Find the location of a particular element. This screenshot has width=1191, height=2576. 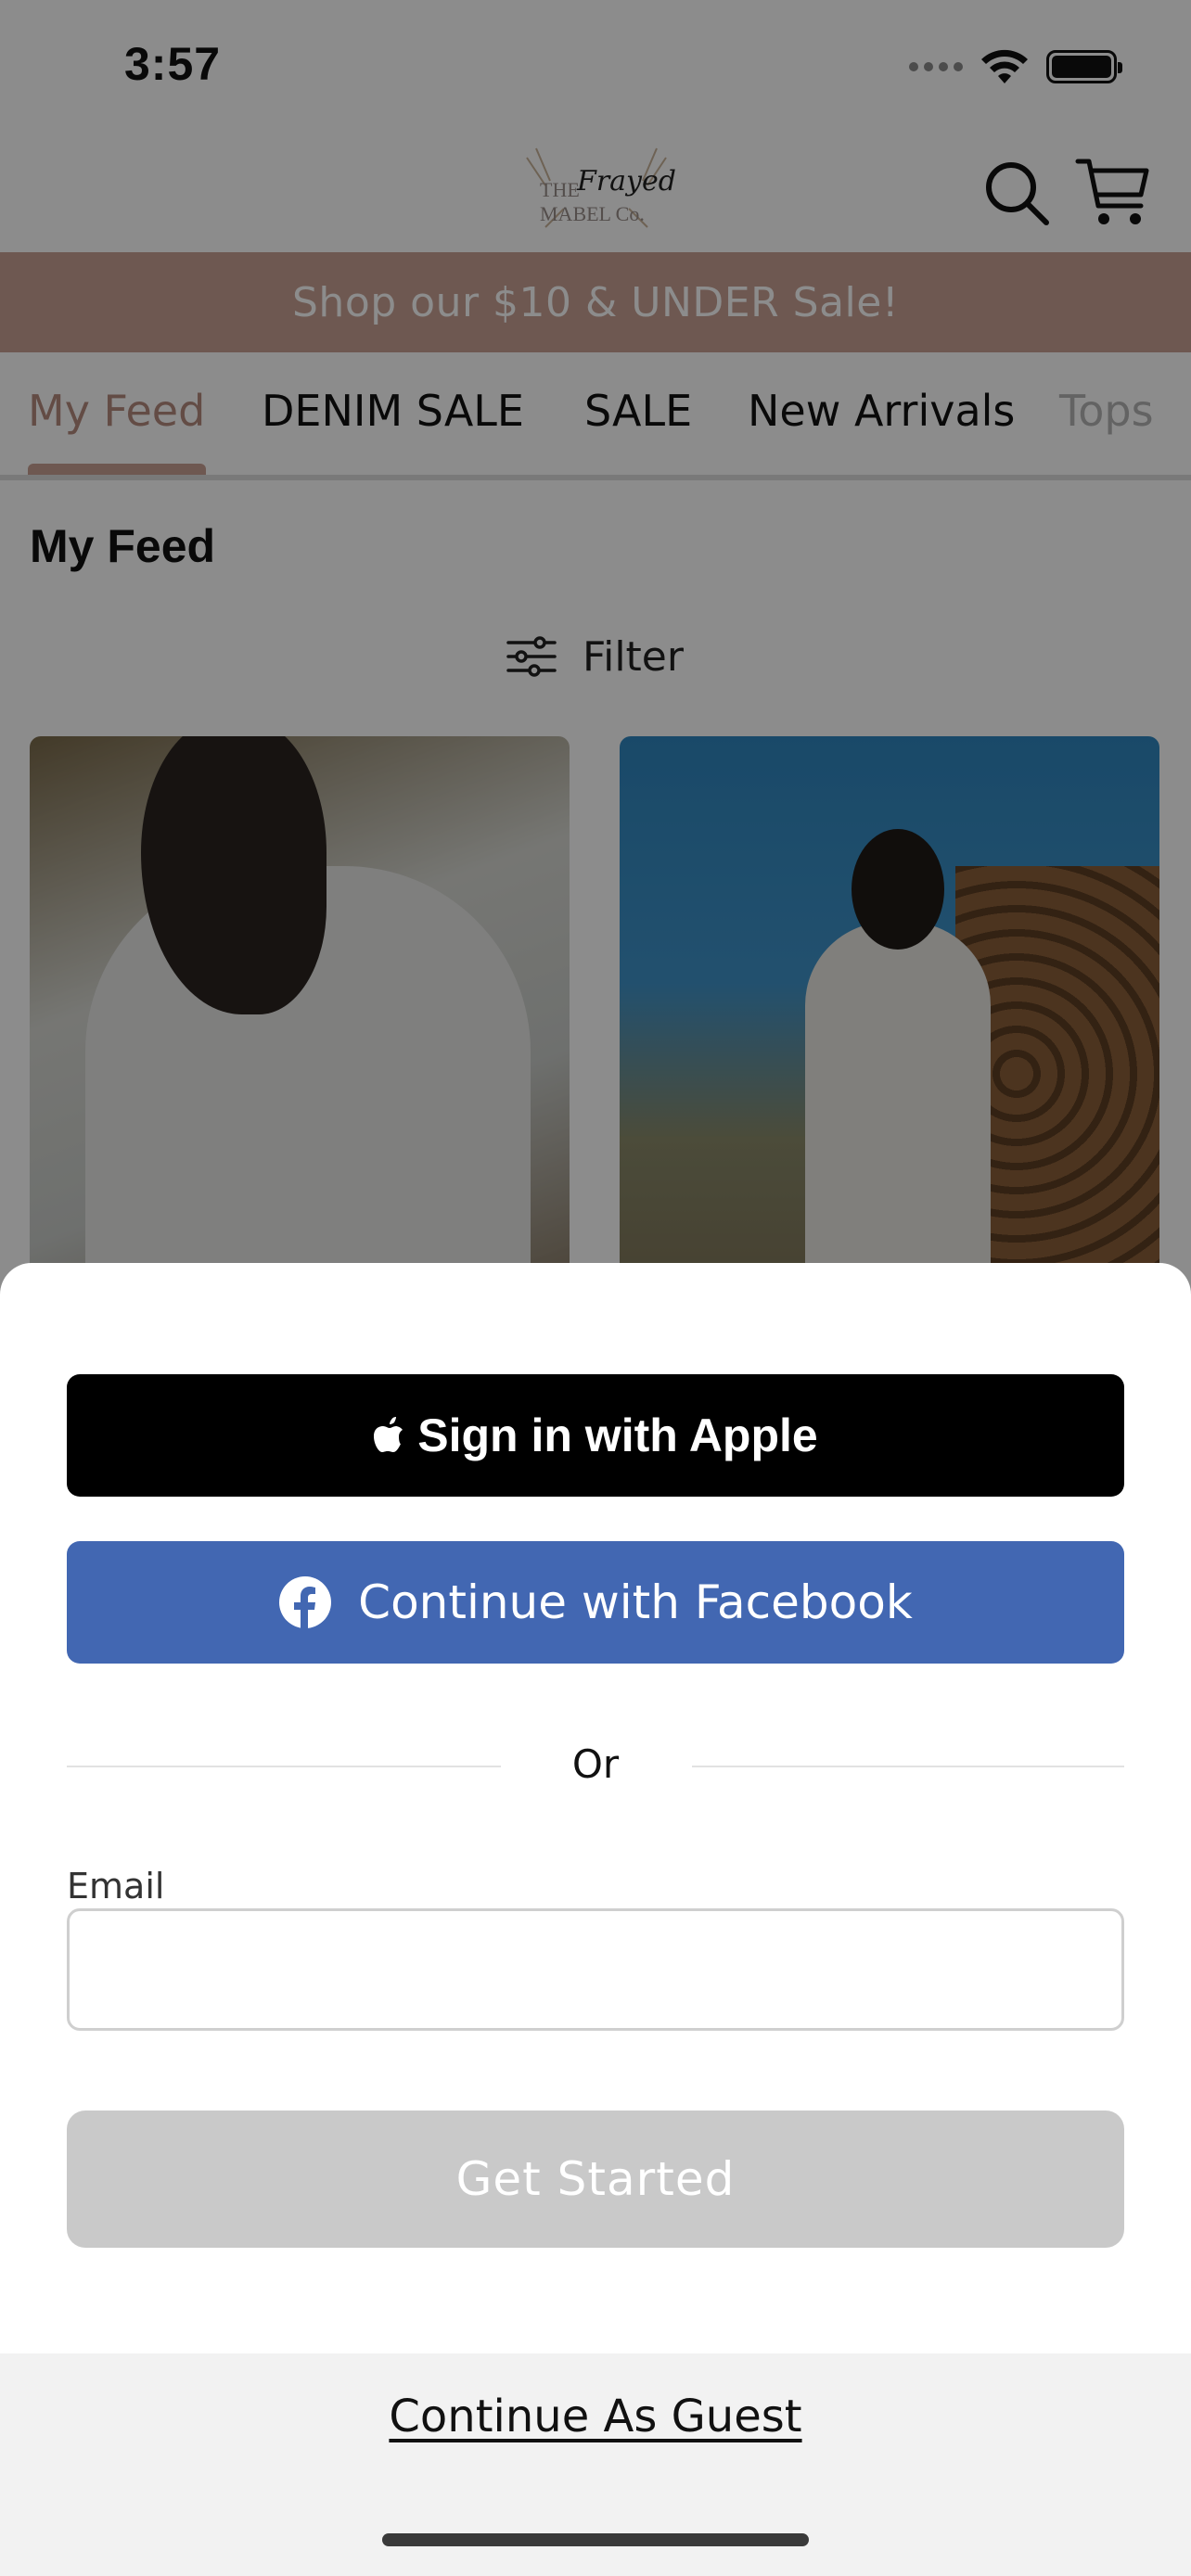

apple-icon is located at coordinates (388, 1434).